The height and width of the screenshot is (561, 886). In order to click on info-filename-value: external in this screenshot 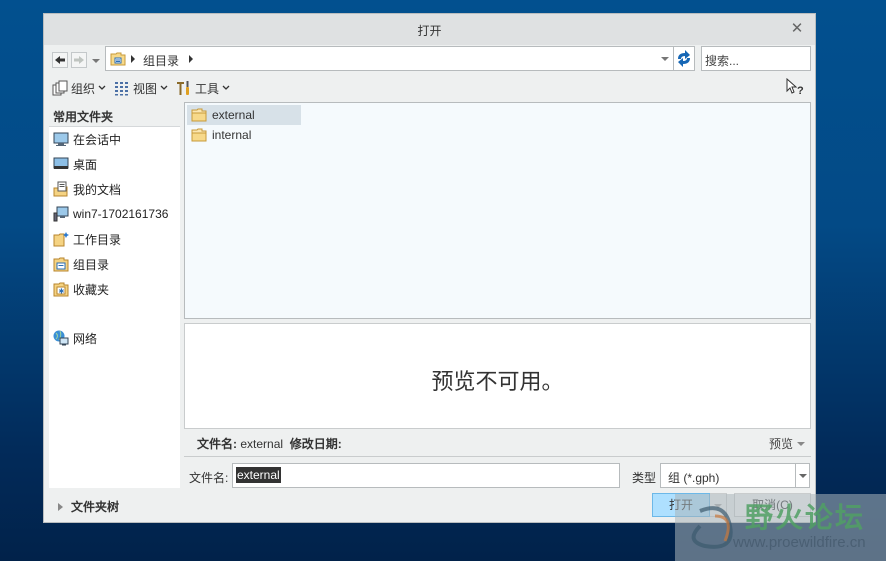, I will do `click(262, 444)`.